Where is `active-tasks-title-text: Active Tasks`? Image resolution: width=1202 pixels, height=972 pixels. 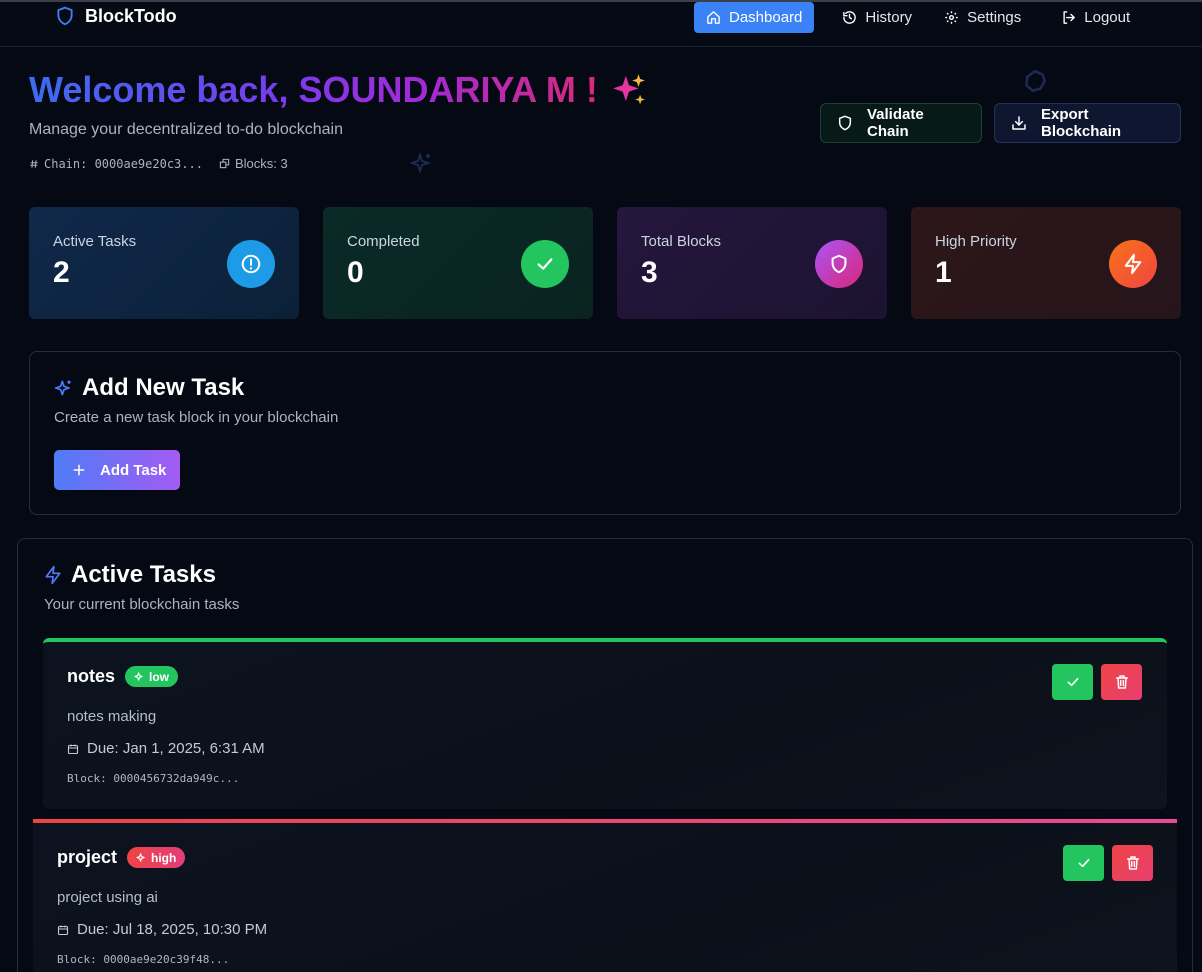
active-tasks-title-text: Active Tasks is located at coordinates (143, 574).